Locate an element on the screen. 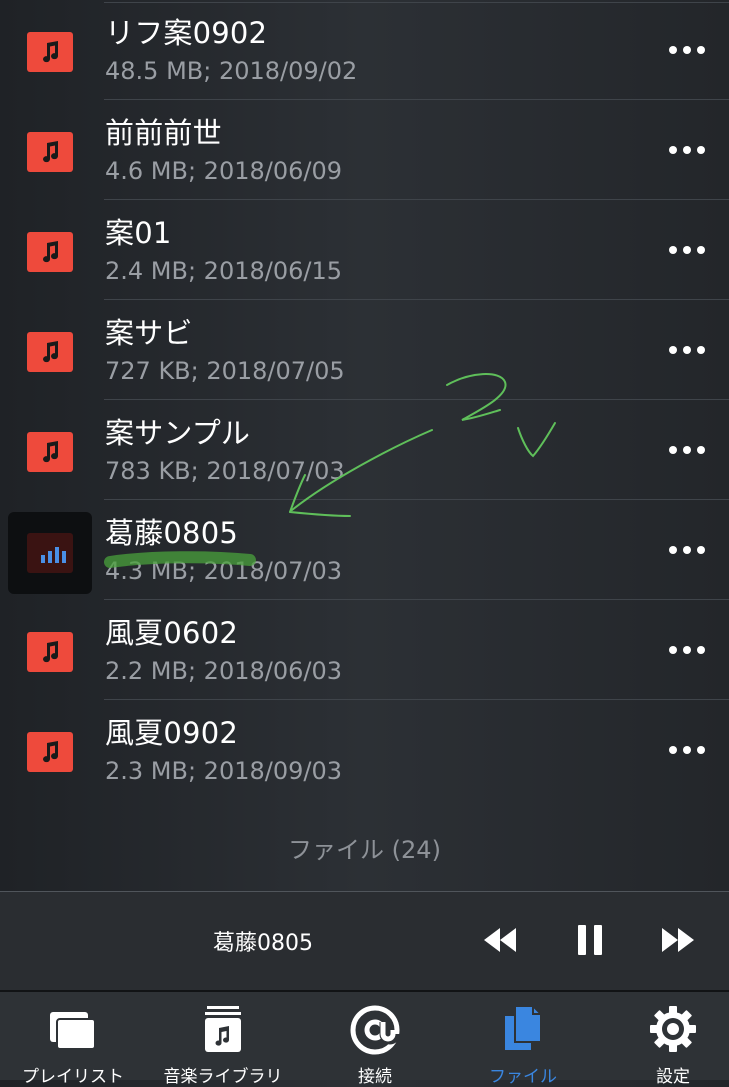  file-meta: 727 KB; 2018/07/05 is located at coordinates (225, 371).